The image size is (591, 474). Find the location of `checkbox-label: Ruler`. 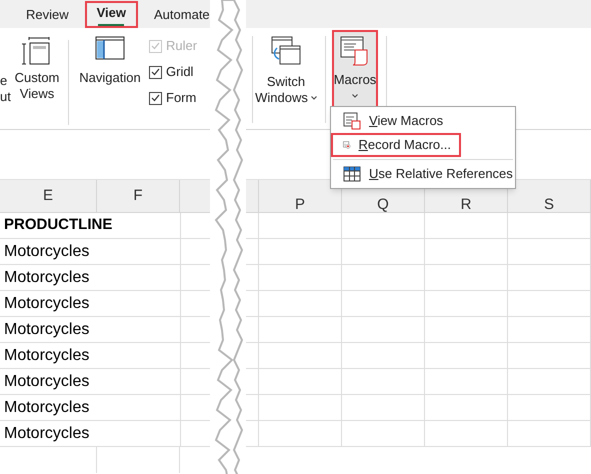

checkbox-label: Ruler is located at coordinates (182, 46).